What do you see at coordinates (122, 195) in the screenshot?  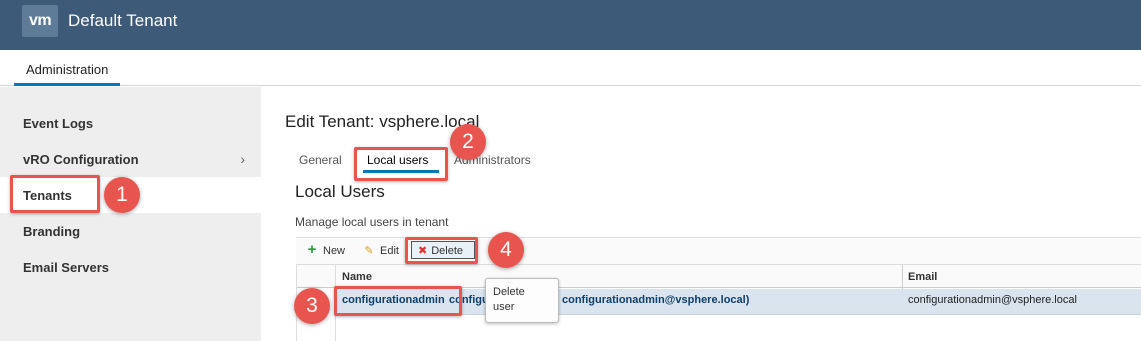 I see `annotation-badge-1: 1` at bounding box center [122, 195].